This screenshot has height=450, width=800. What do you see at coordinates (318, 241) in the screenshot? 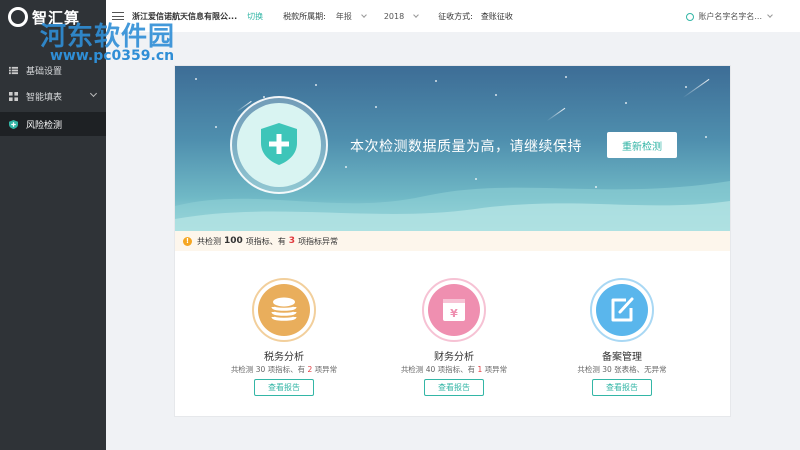
I see `summary-suffix: 项指标异常` at bounding box center [318, 241].